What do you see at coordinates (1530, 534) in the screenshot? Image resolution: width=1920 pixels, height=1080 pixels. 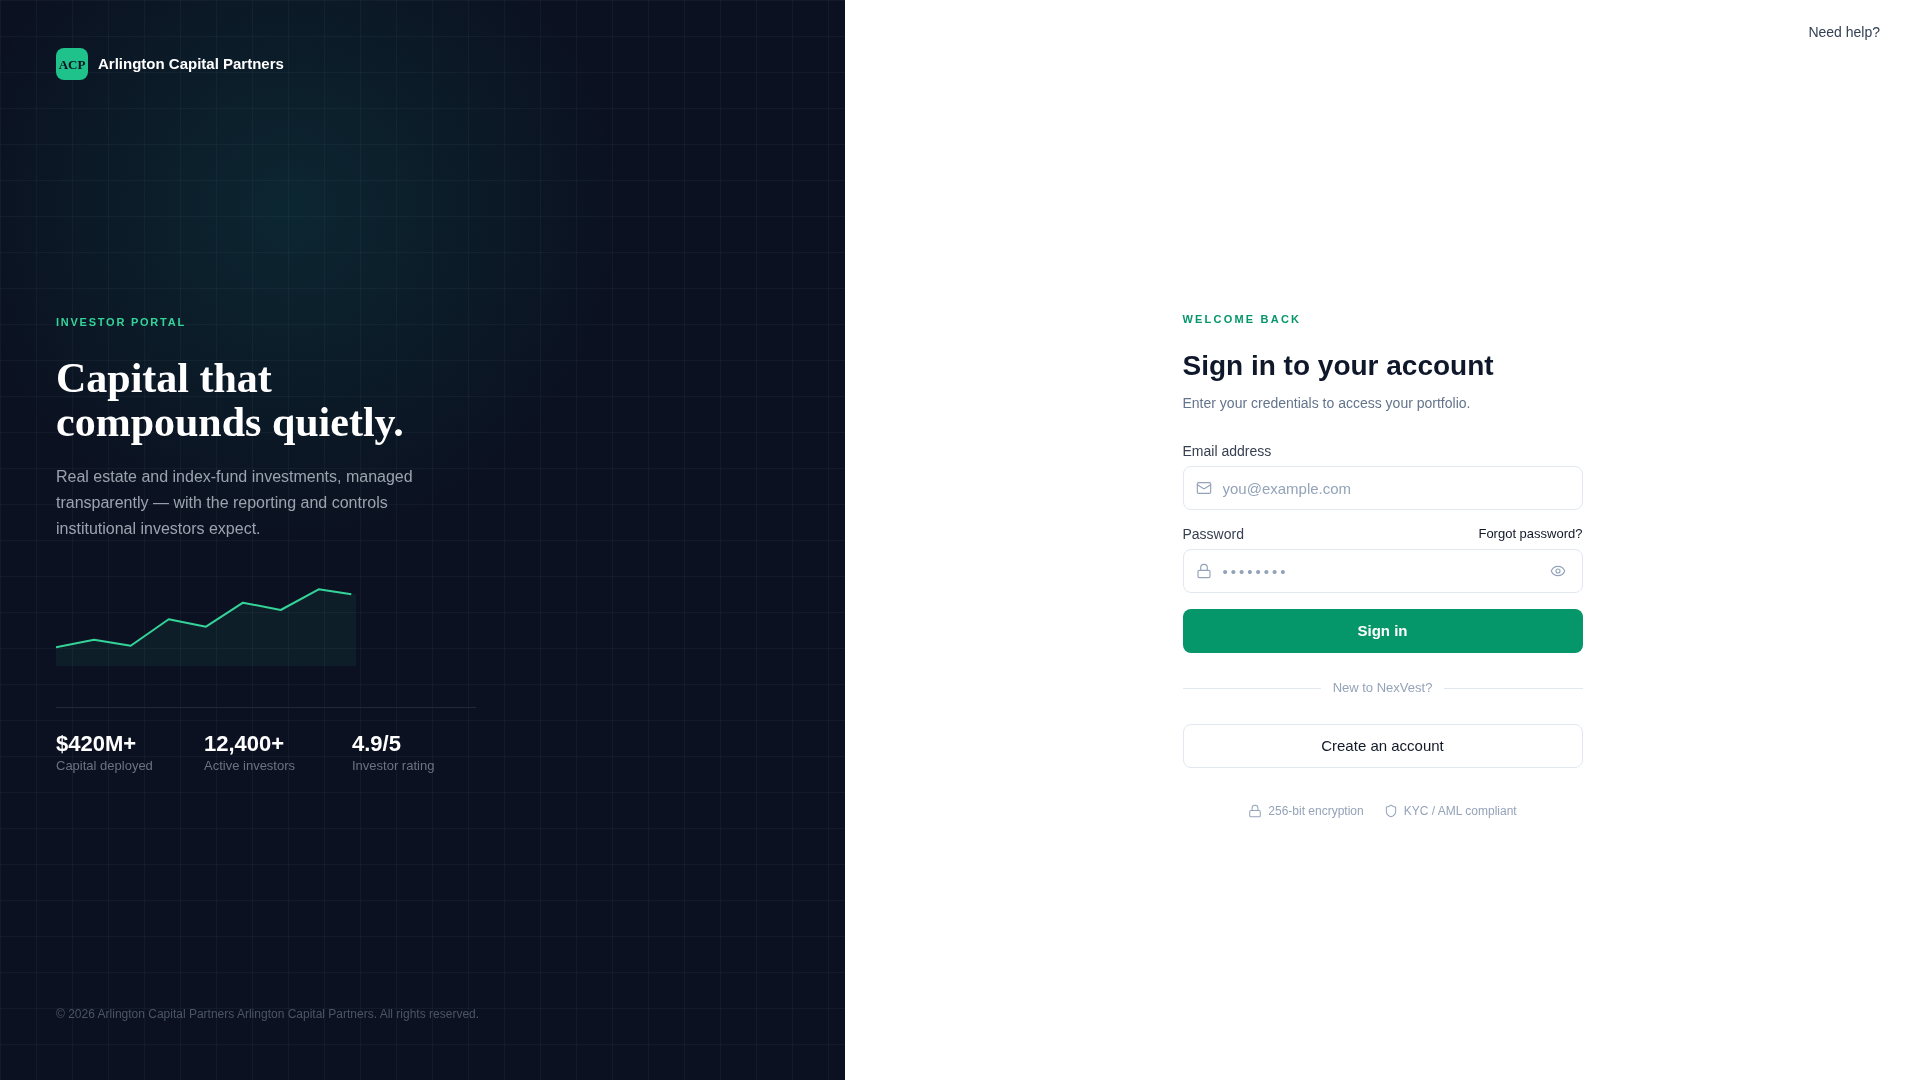 I see `forgot-password-link: Forgot password?` at bounding box center [1530, 534].